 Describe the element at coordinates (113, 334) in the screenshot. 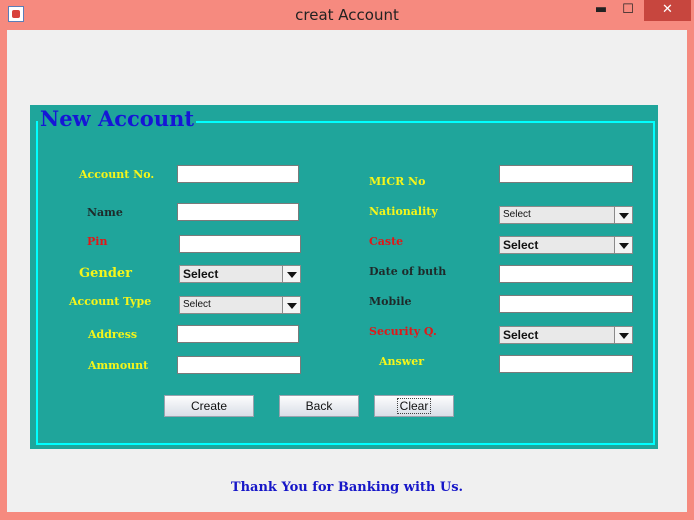

I see `address-label: Address` at that location.